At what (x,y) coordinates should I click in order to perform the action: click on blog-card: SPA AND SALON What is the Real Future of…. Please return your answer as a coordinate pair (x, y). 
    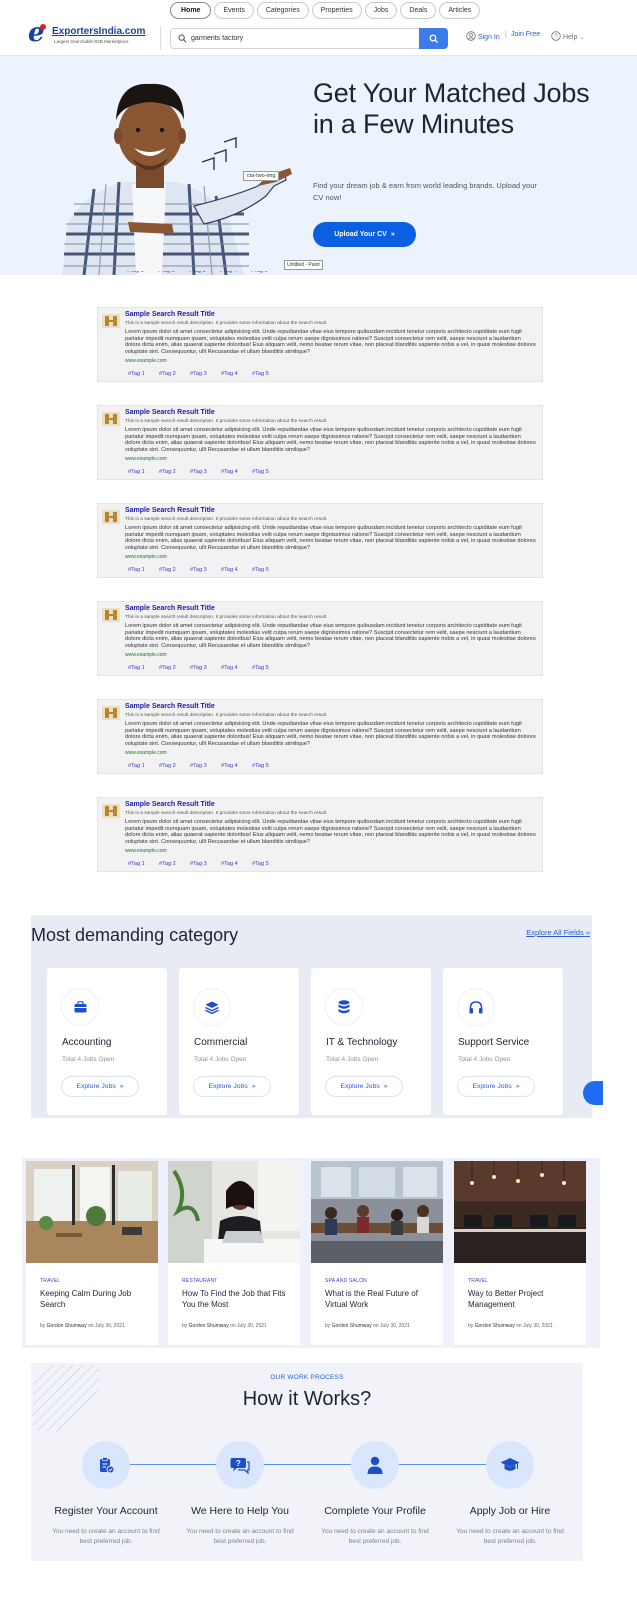
    Looking at the image, I should click on (377, 1253).